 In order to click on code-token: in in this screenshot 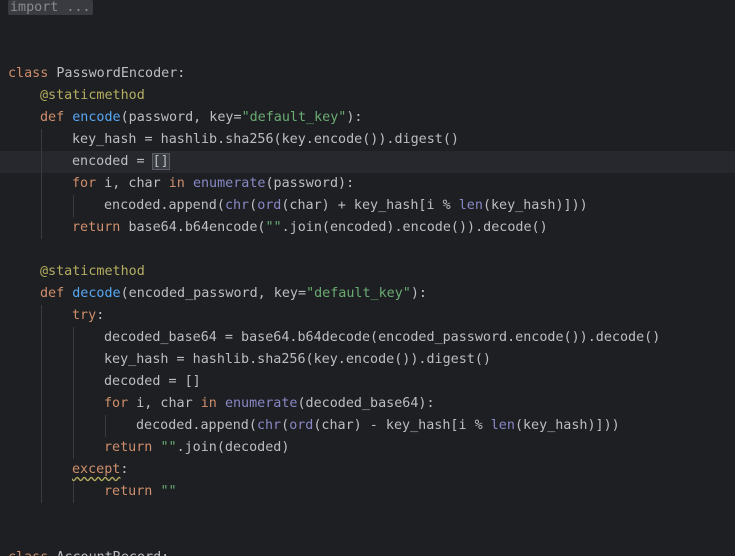, I will do `click(212, 403)`.